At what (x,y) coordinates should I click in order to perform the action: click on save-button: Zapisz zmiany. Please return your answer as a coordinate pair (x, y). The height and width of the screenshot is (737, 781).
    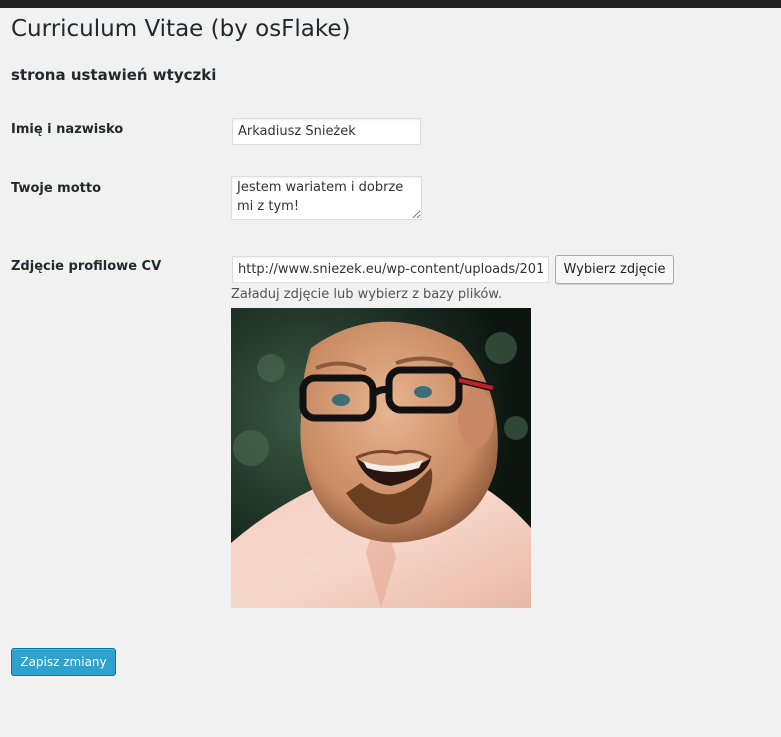
    Looking at the image, I should click on (63, 662).